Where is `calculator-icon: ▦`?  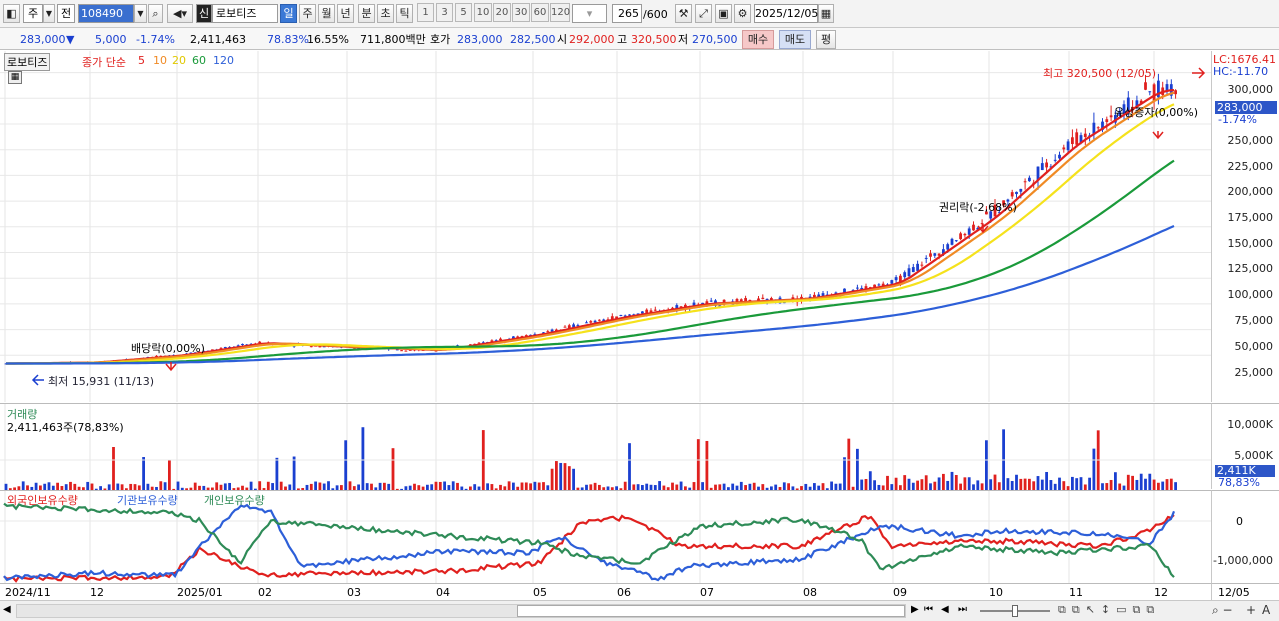 calculator-icon: ▦ is located at coordinates (15, 77).